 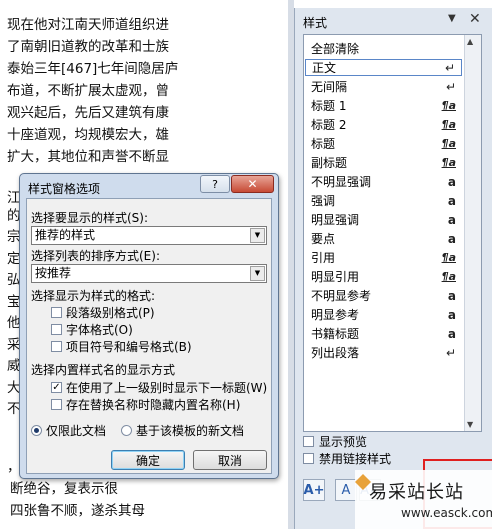 What do you see at coordinates (335, 277) in the screenshot?
I see `style-item-label: 明显引用` at bounding box center [335, 277].